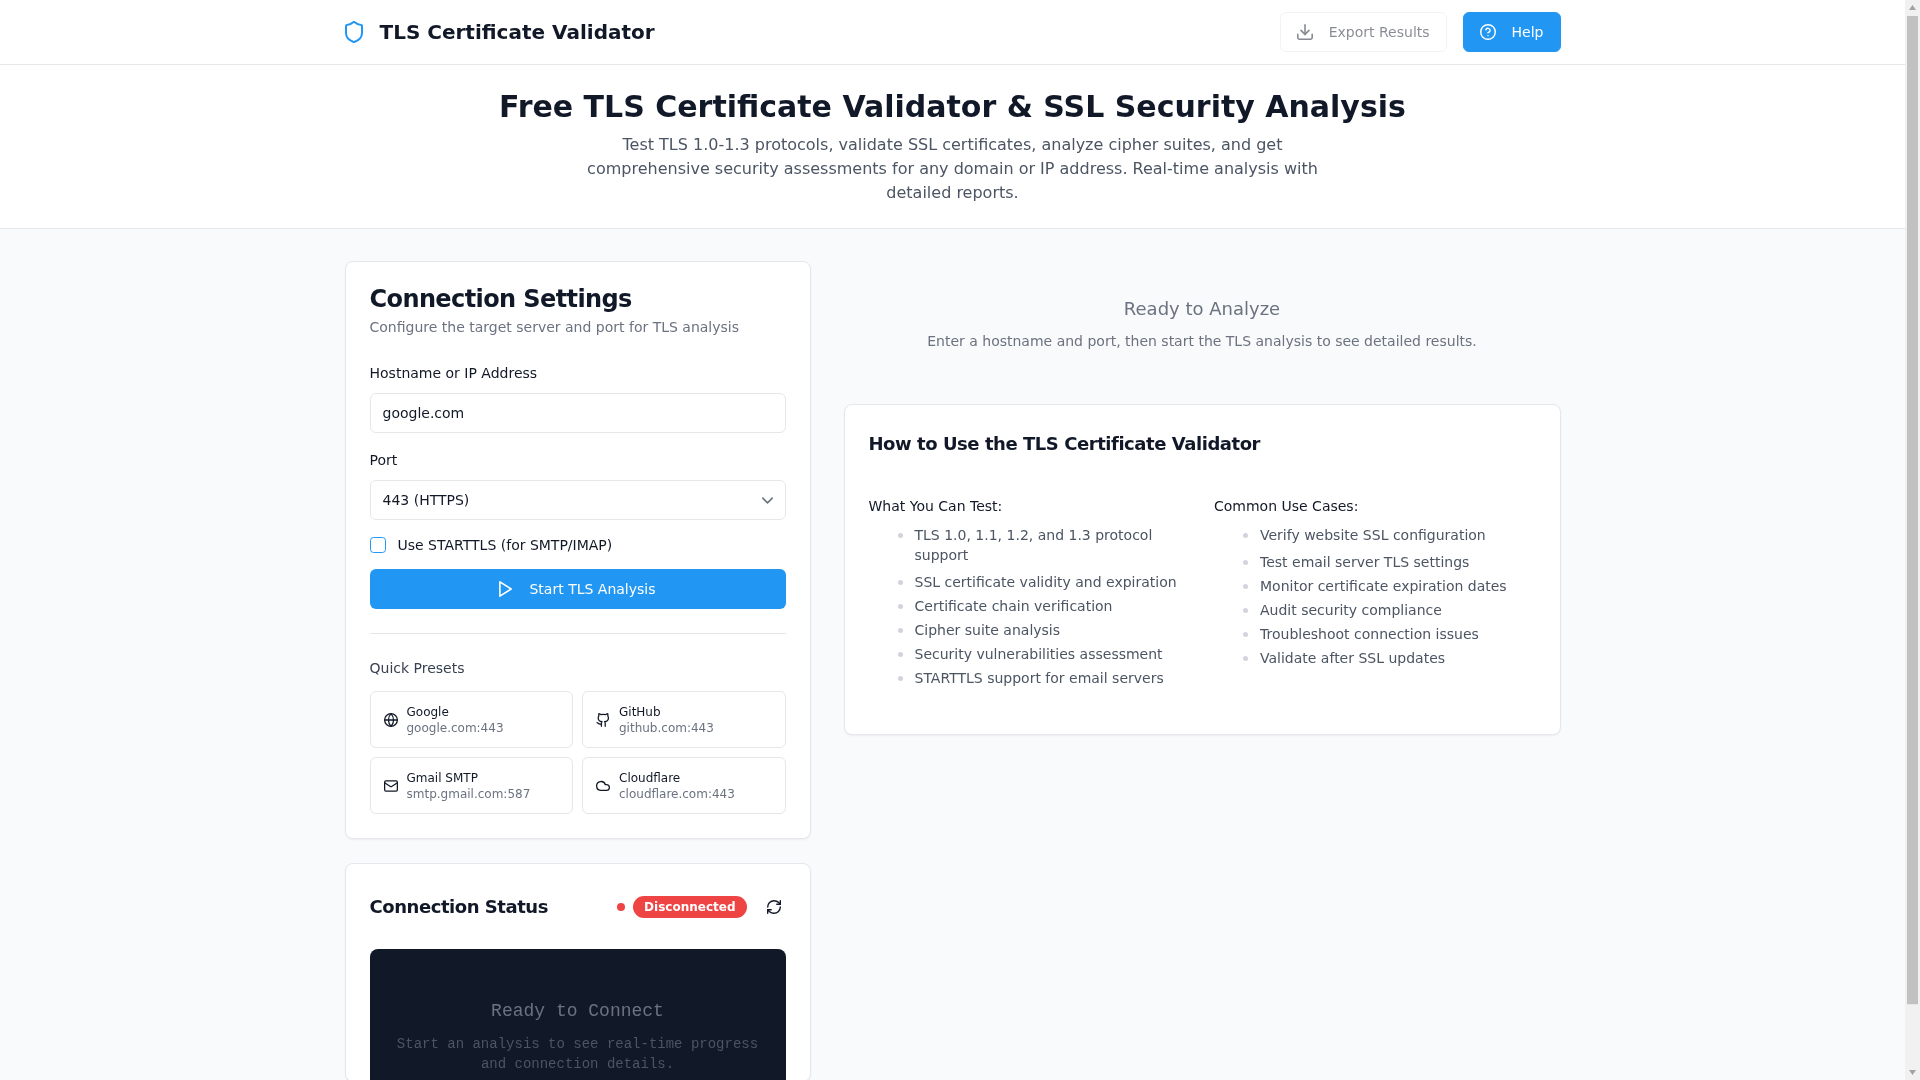 The width and height of the screenshot is (1920, 1080). What do you see at coordinates (1045, 582) in the screenshot?
I see `list-item-text: SSL certificate validity and expiration` at bounding box center [1045, 582].